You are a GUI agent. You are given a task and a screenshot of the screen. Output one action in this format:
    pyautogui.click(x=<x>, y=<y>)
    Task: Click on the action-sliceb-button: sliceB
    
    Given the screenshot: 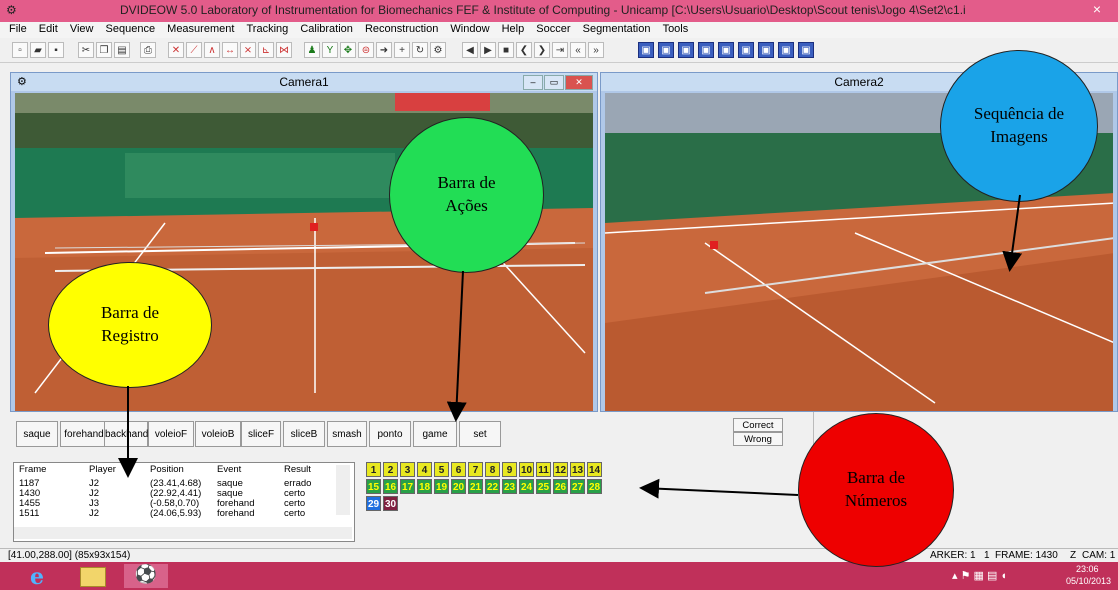 What is the action you would take?
    pyautogui.click(x=304, y=434)
    